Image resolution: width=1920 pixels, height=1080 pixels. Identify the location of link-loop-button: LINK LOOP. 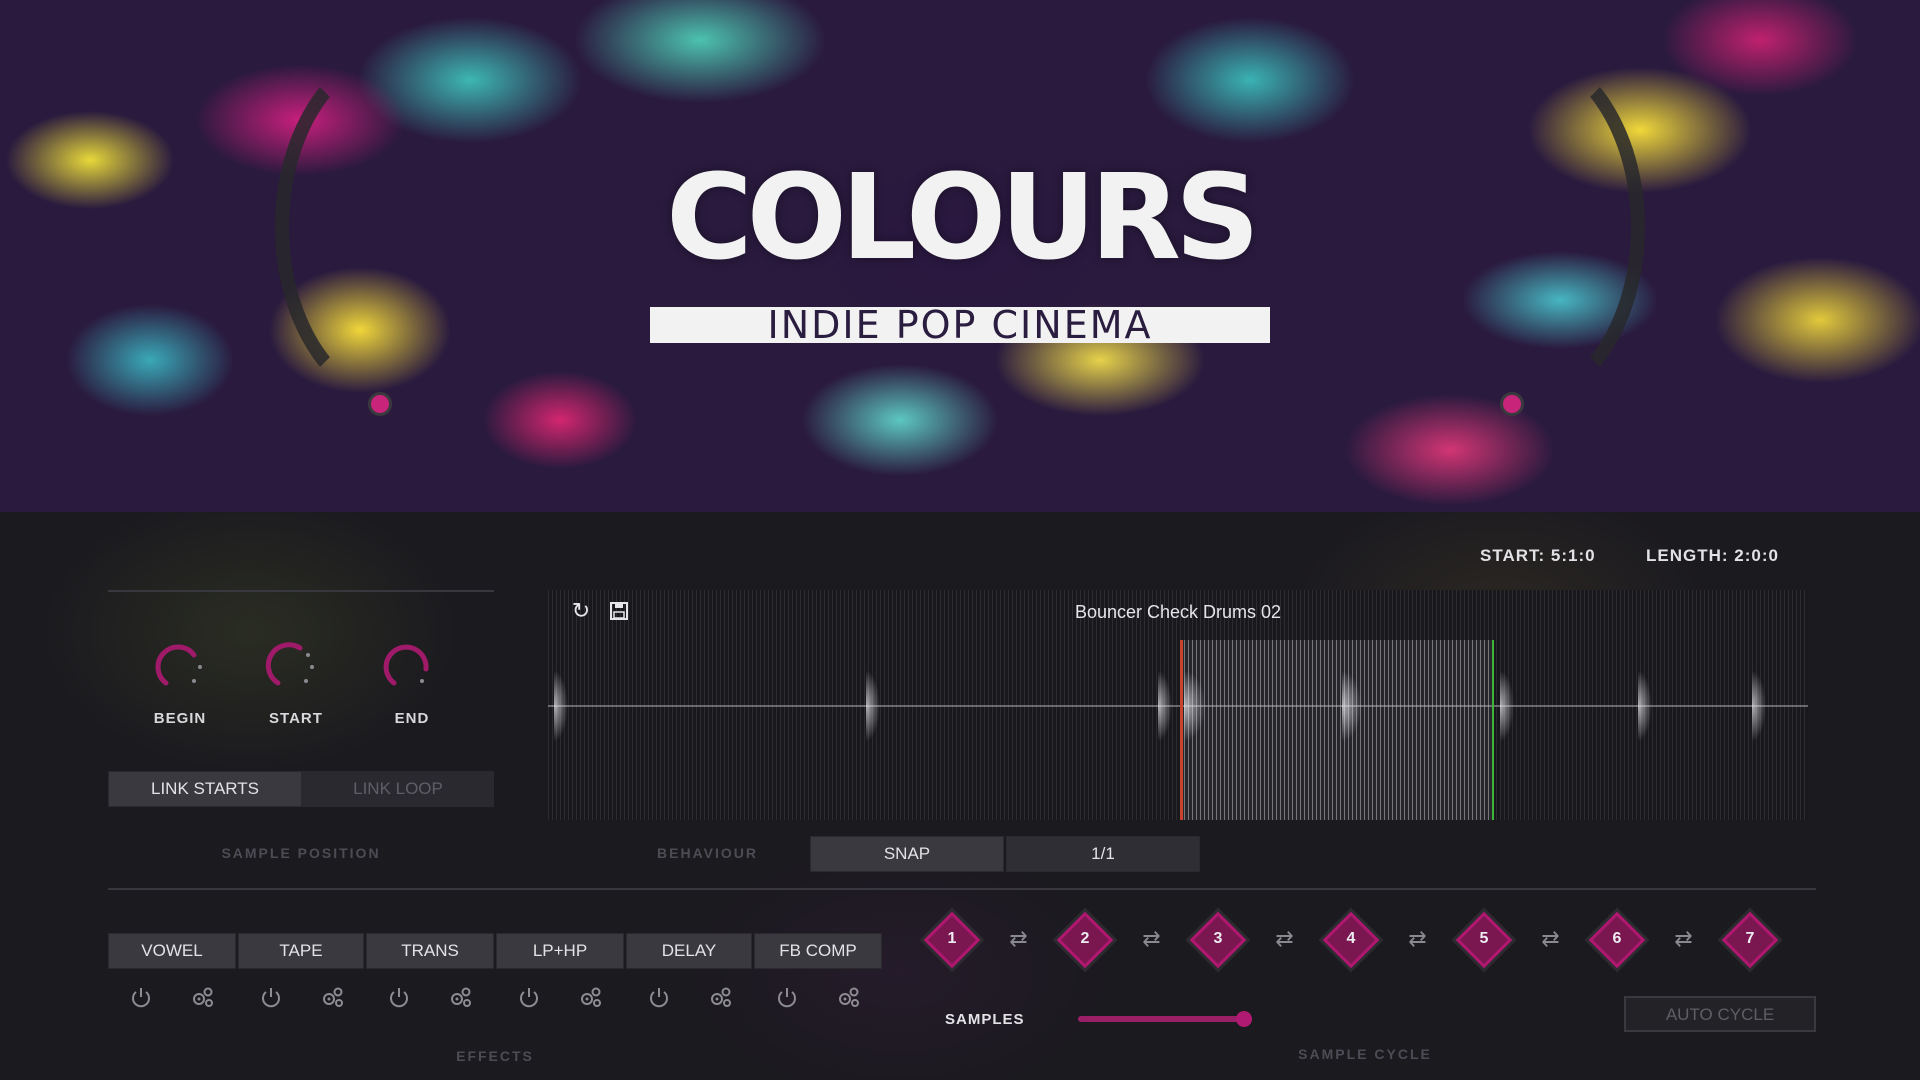
(398, 789).